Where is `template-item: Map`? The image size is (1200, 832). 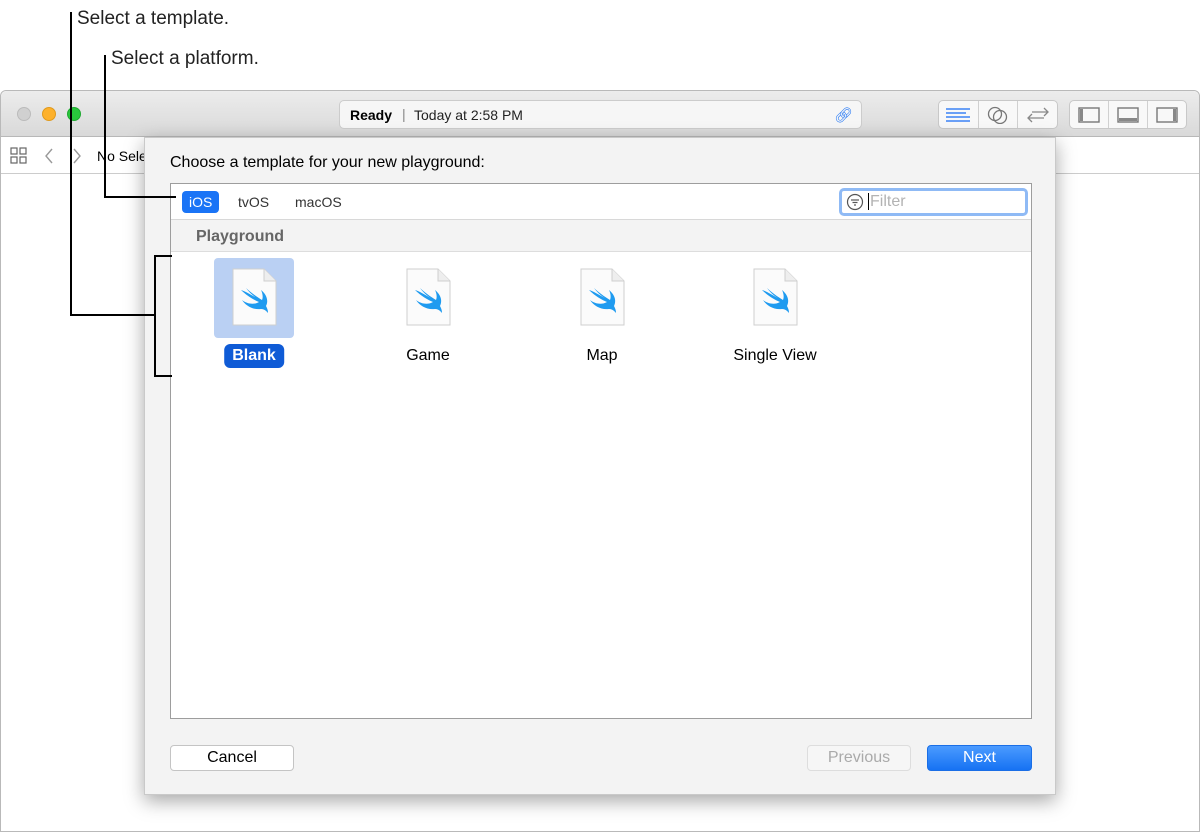
template-item: Map is located at coordinates (602, 315).